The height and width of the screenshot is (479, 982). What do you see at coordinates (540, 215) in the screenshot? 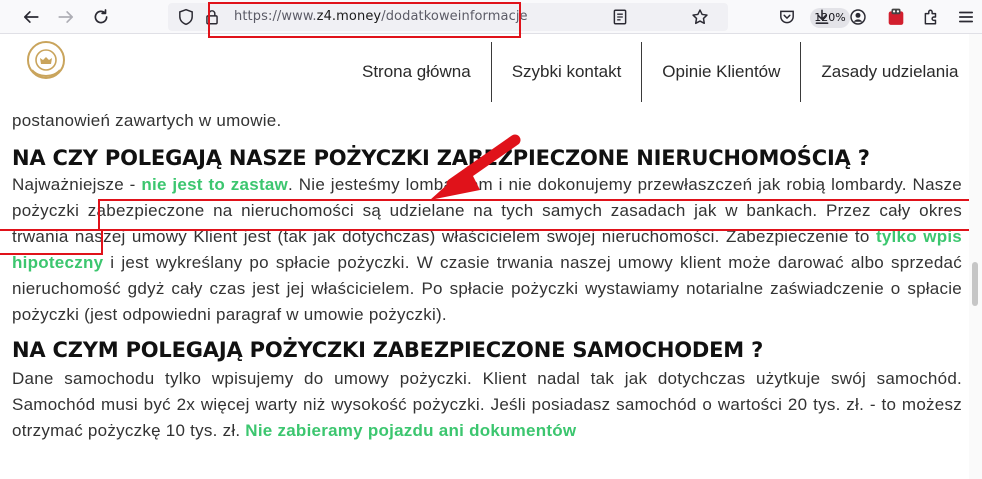
I see `sentence-annotation-box-line1` at bounding box center [540, 215].